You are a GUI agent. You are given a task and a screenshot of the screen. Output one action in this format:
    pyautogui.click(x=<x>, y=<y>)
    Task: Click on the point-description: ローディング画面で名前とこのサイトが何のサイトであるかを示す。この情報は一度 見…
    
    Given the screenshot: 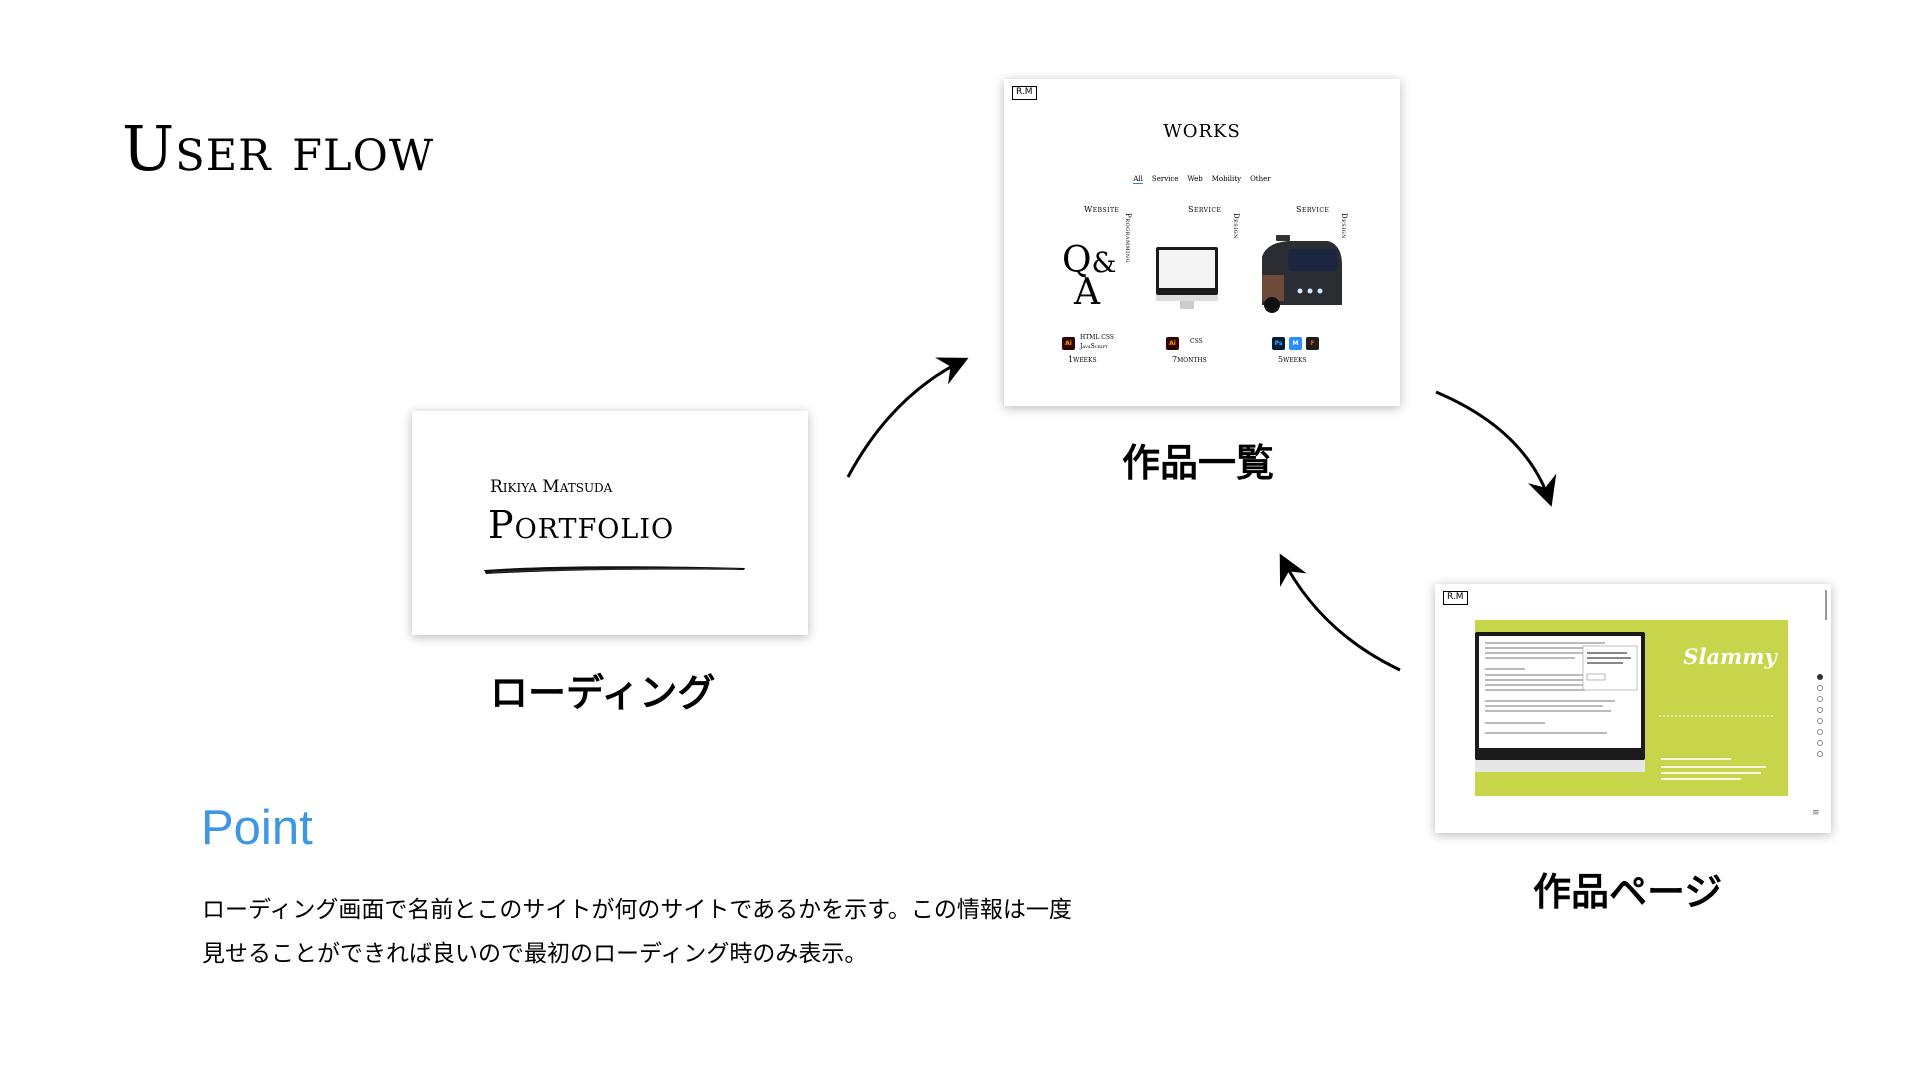 What is the action you would take?
    pyautogui.click(x=692, y=932)
    